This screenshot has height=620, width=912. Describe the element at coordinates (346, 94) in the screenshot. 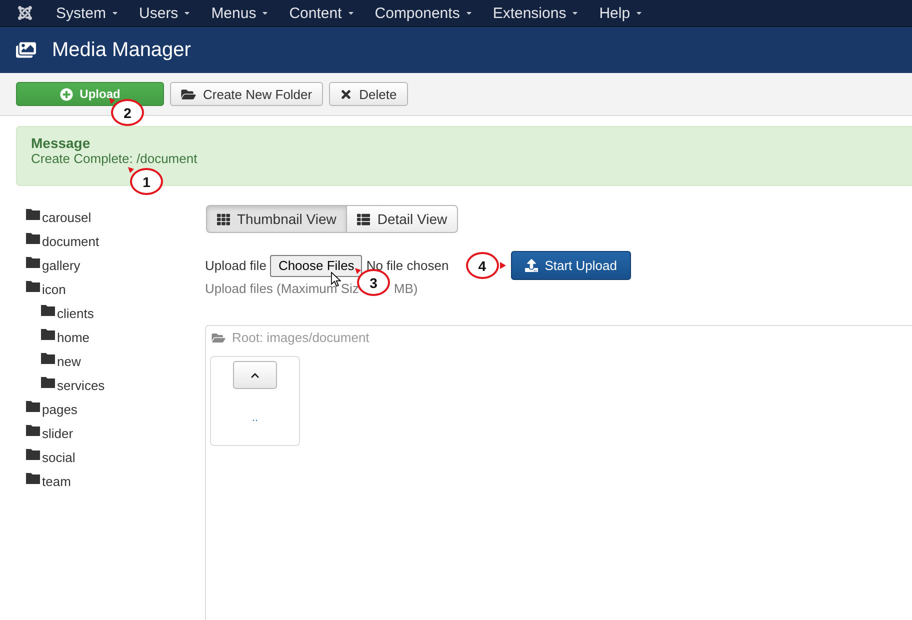

I see `x-icon` at that location.